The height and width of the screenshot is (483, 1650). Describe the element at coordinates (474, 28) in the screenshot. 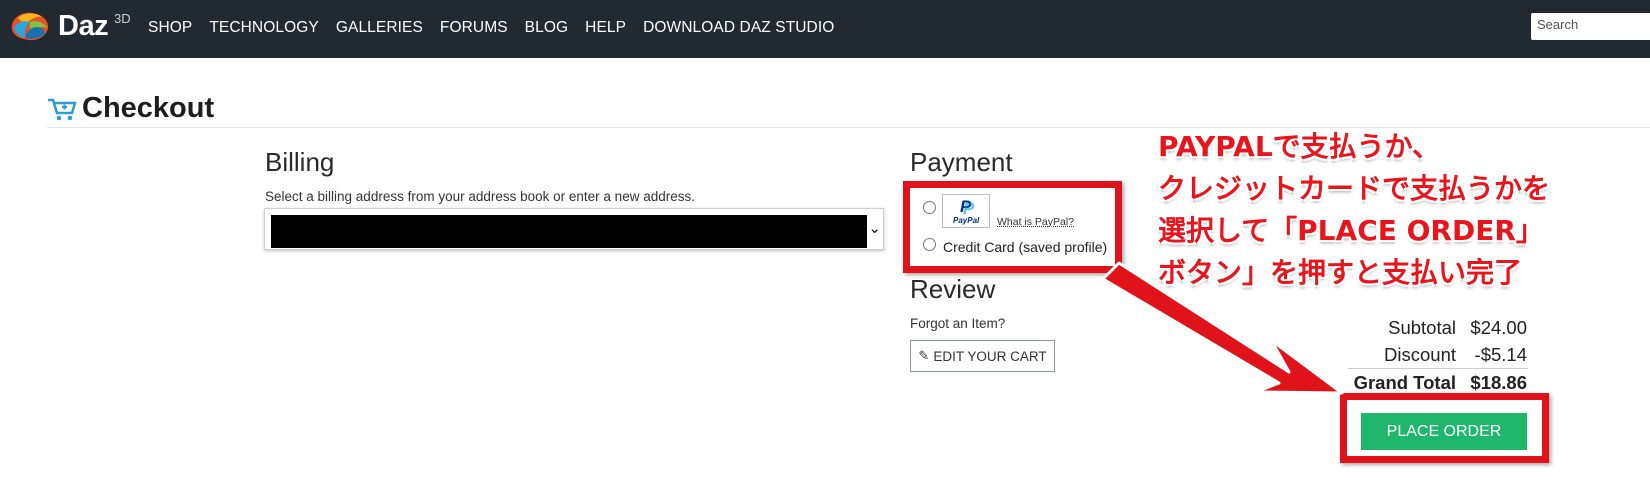

I see `nav-item-forums: FORUMS` at that location.